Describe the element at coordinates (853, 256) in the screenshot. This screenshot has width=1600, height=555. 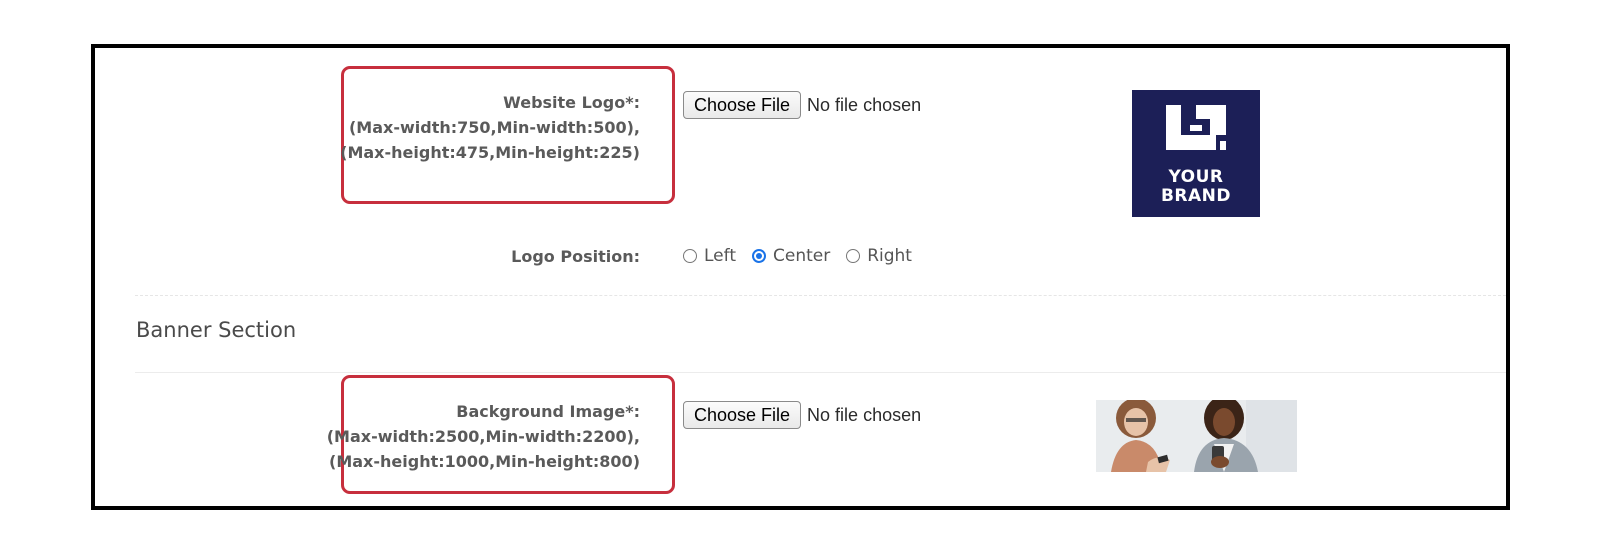
I see `radio-right` at that location.